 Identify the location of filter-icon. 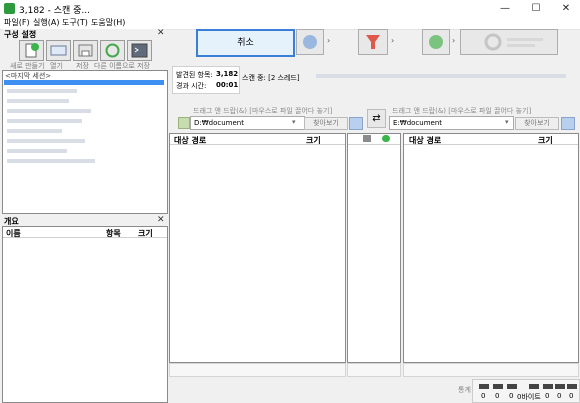
(373, 42).